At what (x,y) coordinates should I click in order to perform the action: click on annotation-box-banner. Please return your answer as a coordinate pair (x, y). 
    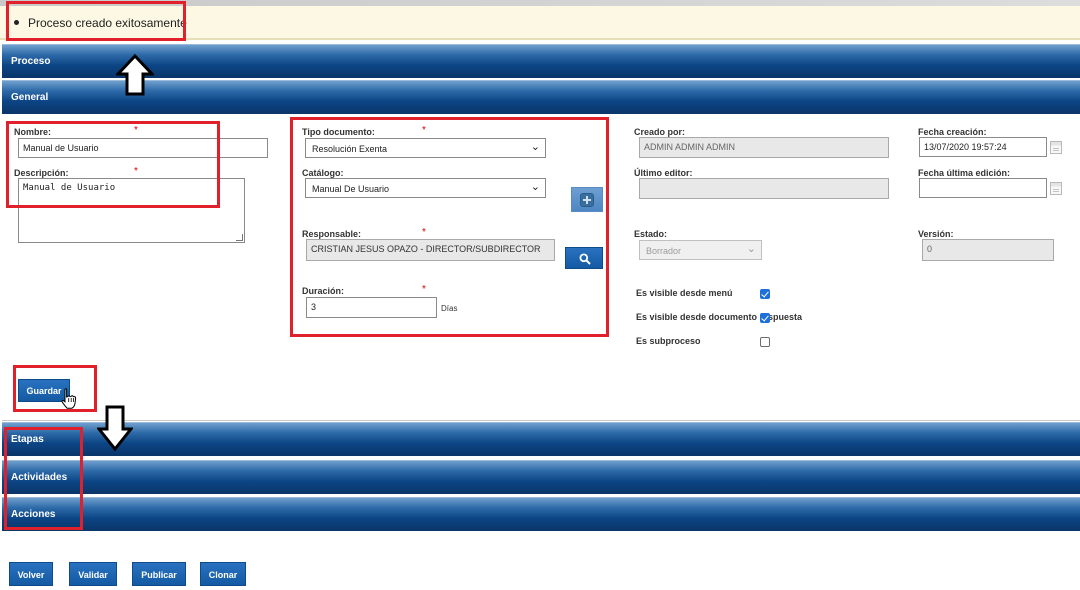
    Looking at the image, I should click on (96, 21).